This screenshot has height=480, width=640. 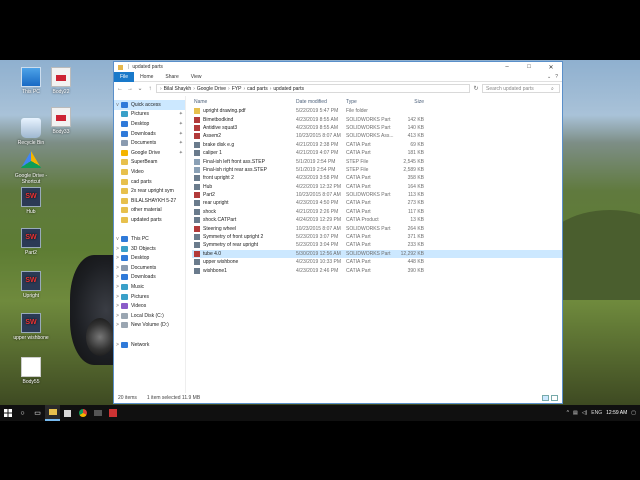 What do you see at coordinates (149, 115) in the screenshot?
I see `nav-item: Pictures ✦` at bounding box center [149, 115].